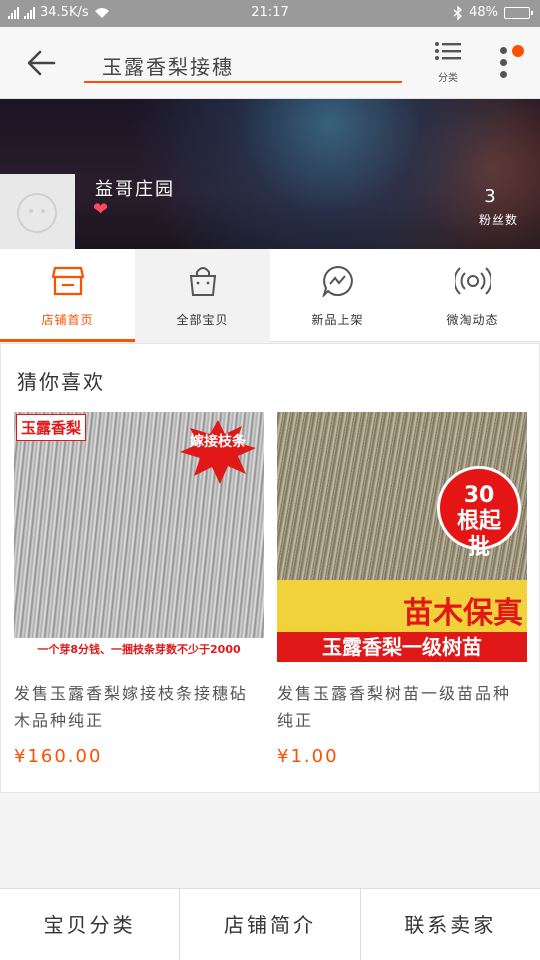 This screenshot has height=960, width=540. Describe the element at coordinates (67, 281) in the screenshot. I see `store-icon` at that location.